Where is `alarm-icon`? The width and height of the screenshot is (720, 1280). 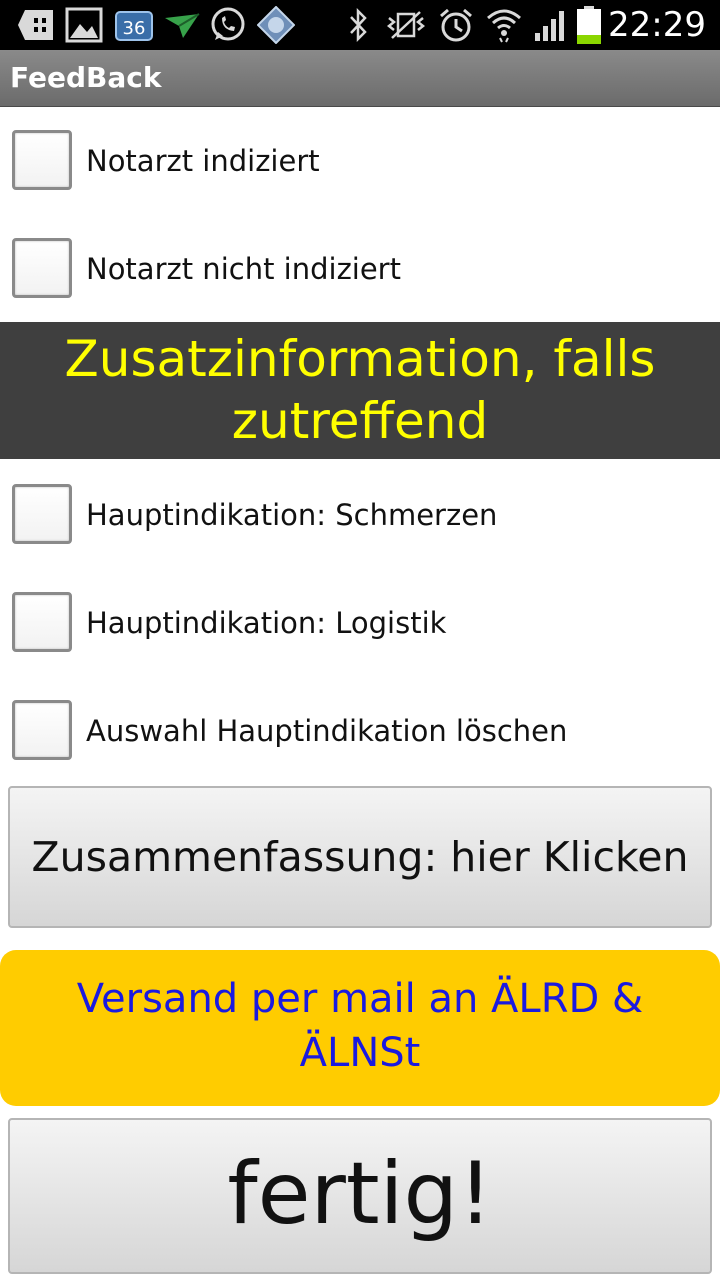 alarm-icon is located at coordinates (456, 25).